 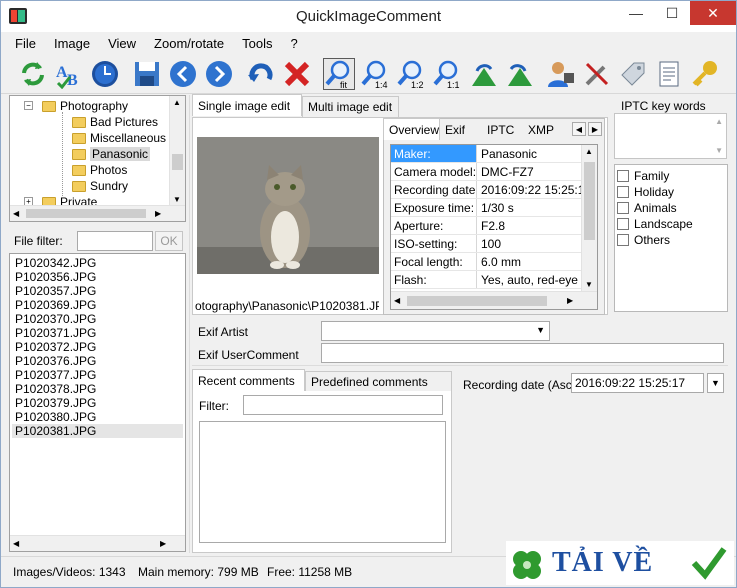 What do you see at coordinates (247, 105) in the screenshot?
I see `tab-single-image-edit: Single image edit` at bounding box center [247, 105].